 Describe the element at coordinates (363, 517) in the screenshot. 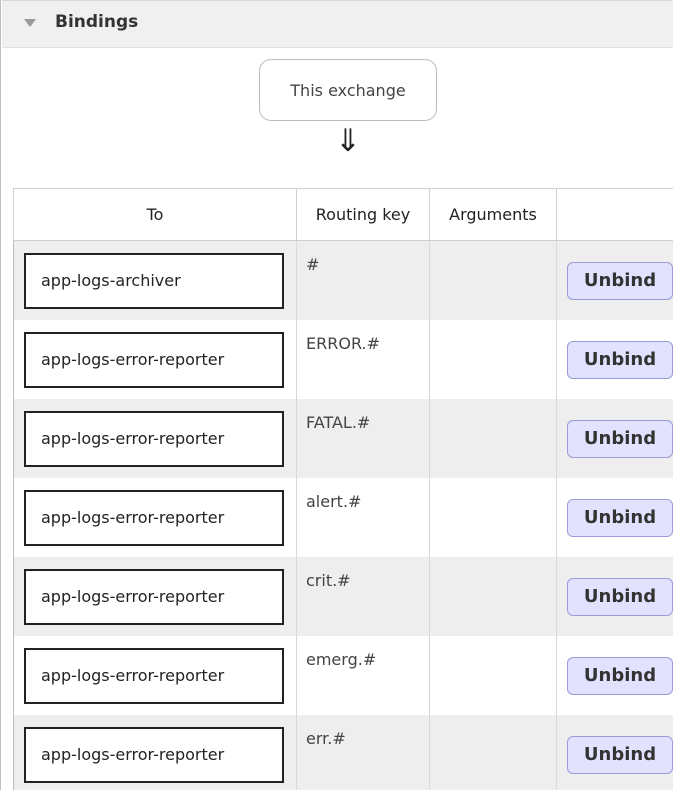

I see `routing-key-cell: alert.#` at that location.